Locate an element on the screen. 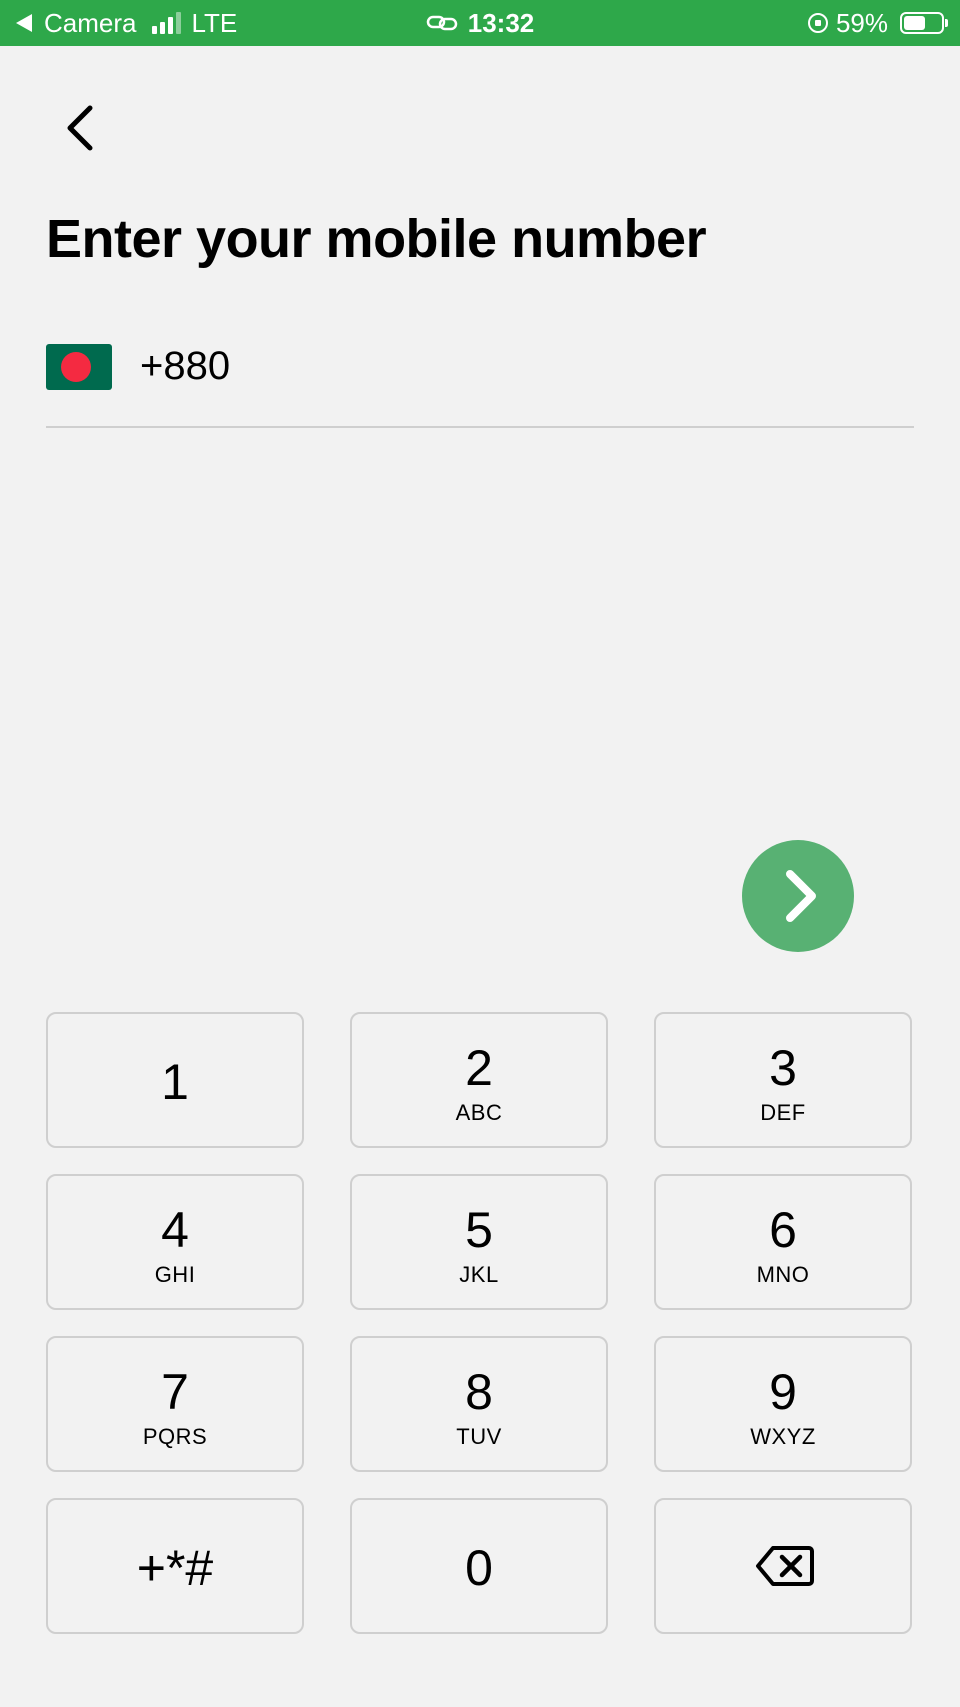 Image resolution: width=960 pixels, height=1707 pixels. country-flag-selector is located at coordinates (79, 367).